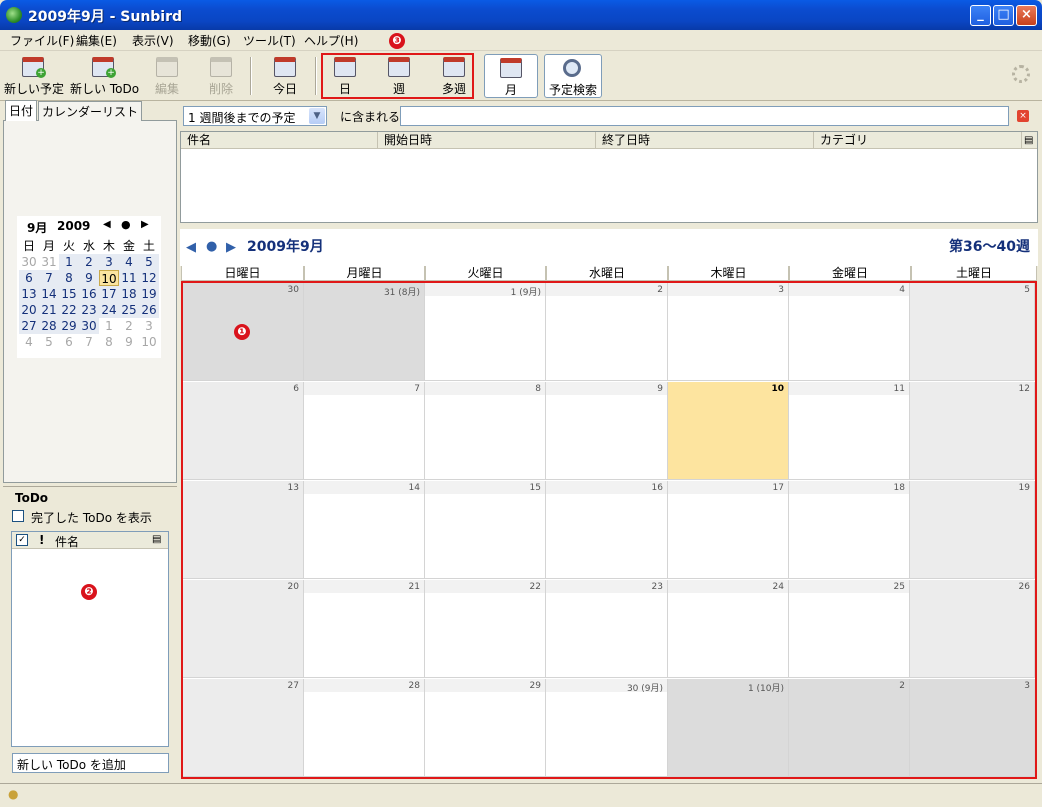 The image size is (1042, 807). What do you see at coordinates (364, 332) in the screenshot?
I see `calendar-day-cell: 31 (8月)` at bounding box center [364, 332].